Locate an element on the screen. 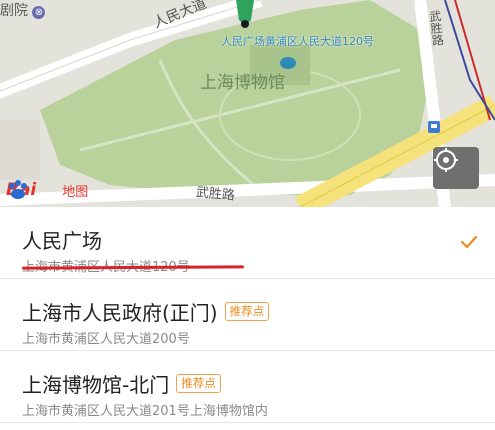 This screenshot has height=430, width=495. museum-label: 上海博物馆 is located at coordinates (242, 83).